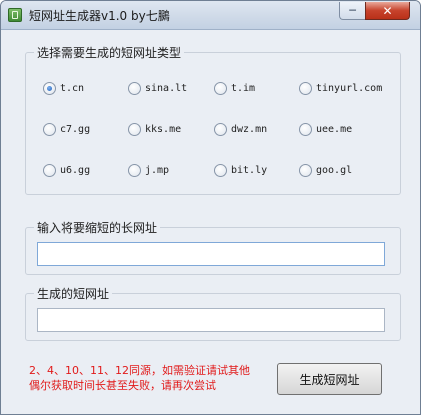 The width and height of the screenshot is (421, 415). I want to click on radio-label: u6.gg, so click(75, 170).